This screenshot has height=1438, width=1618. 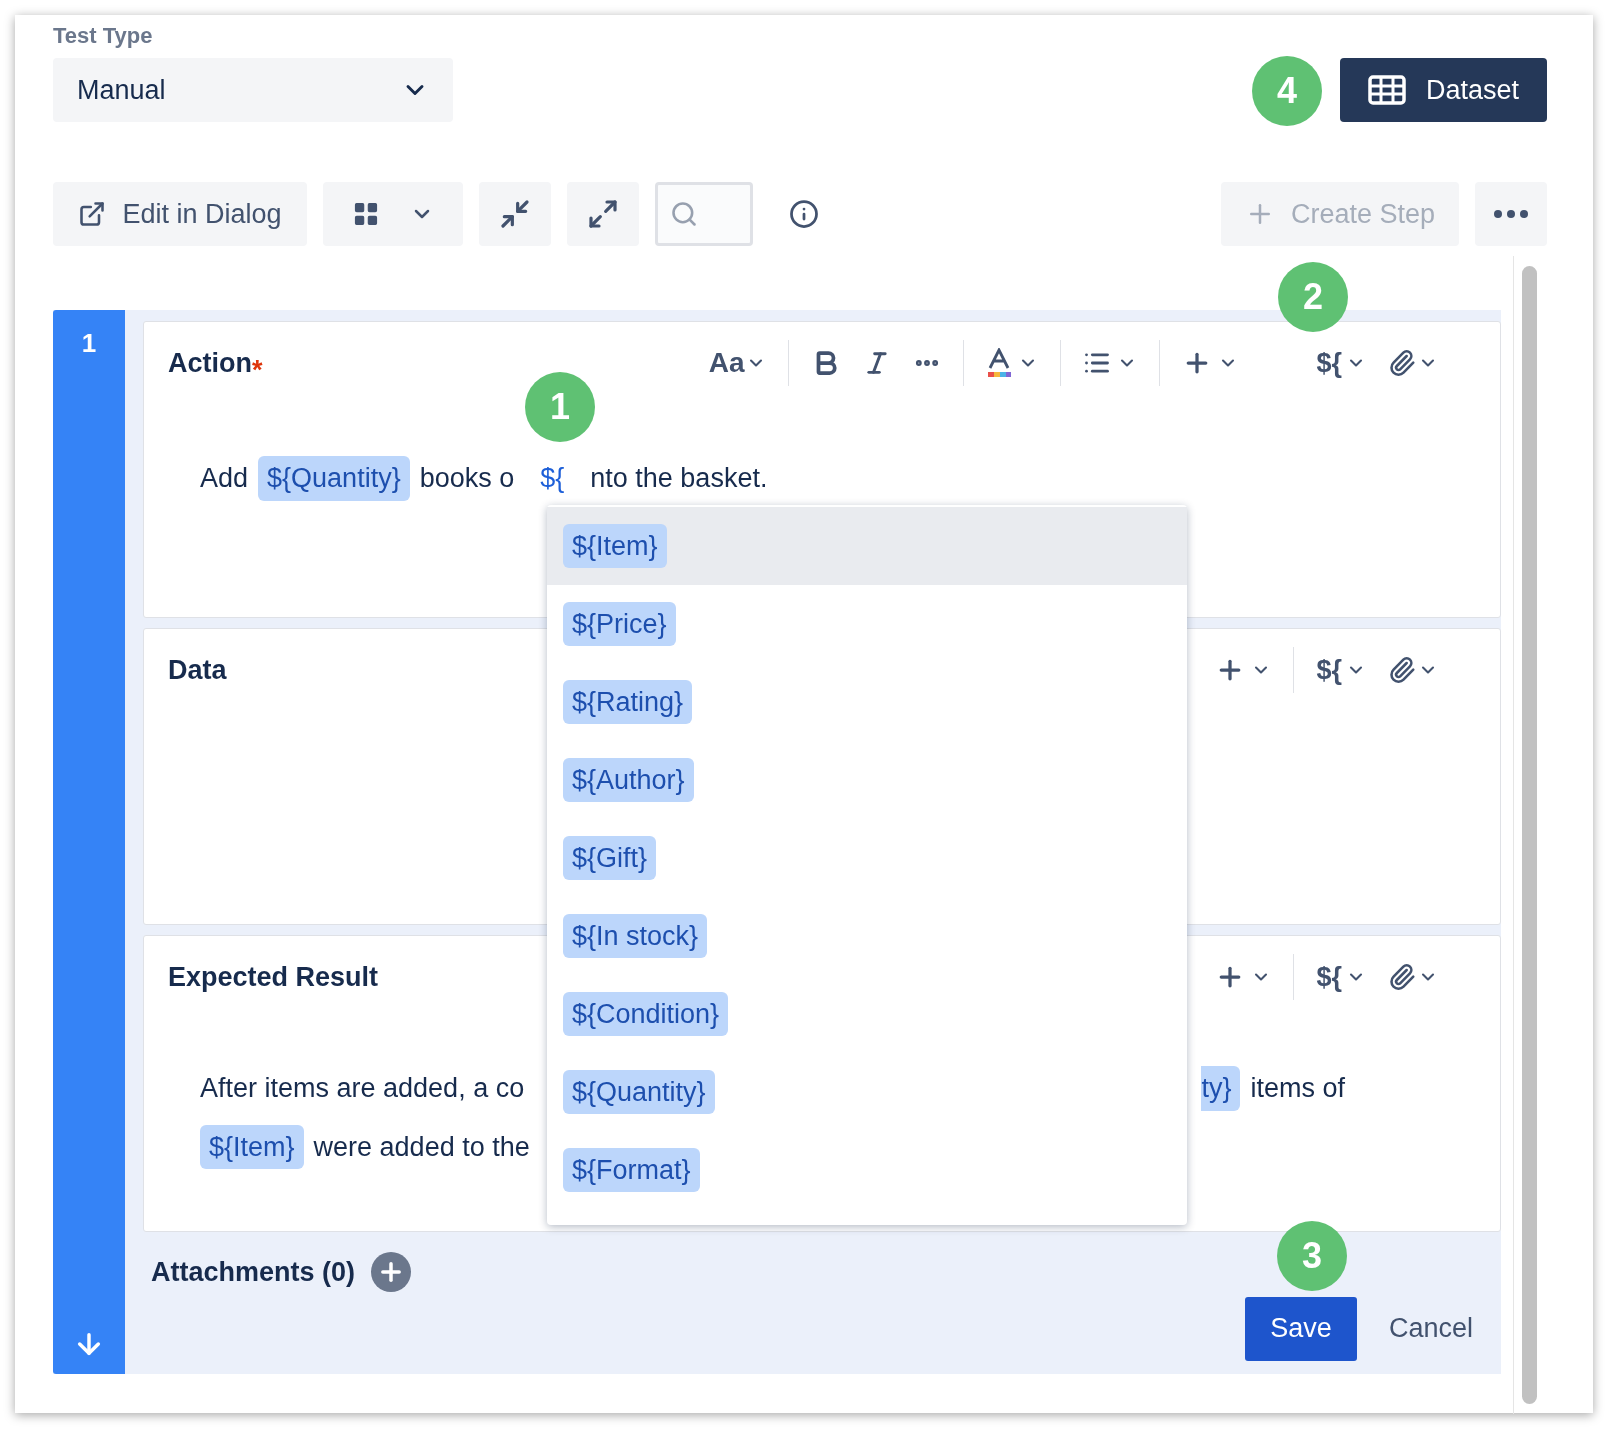 I want to click on body-text: were added to the, so click(x=421, y=1147).